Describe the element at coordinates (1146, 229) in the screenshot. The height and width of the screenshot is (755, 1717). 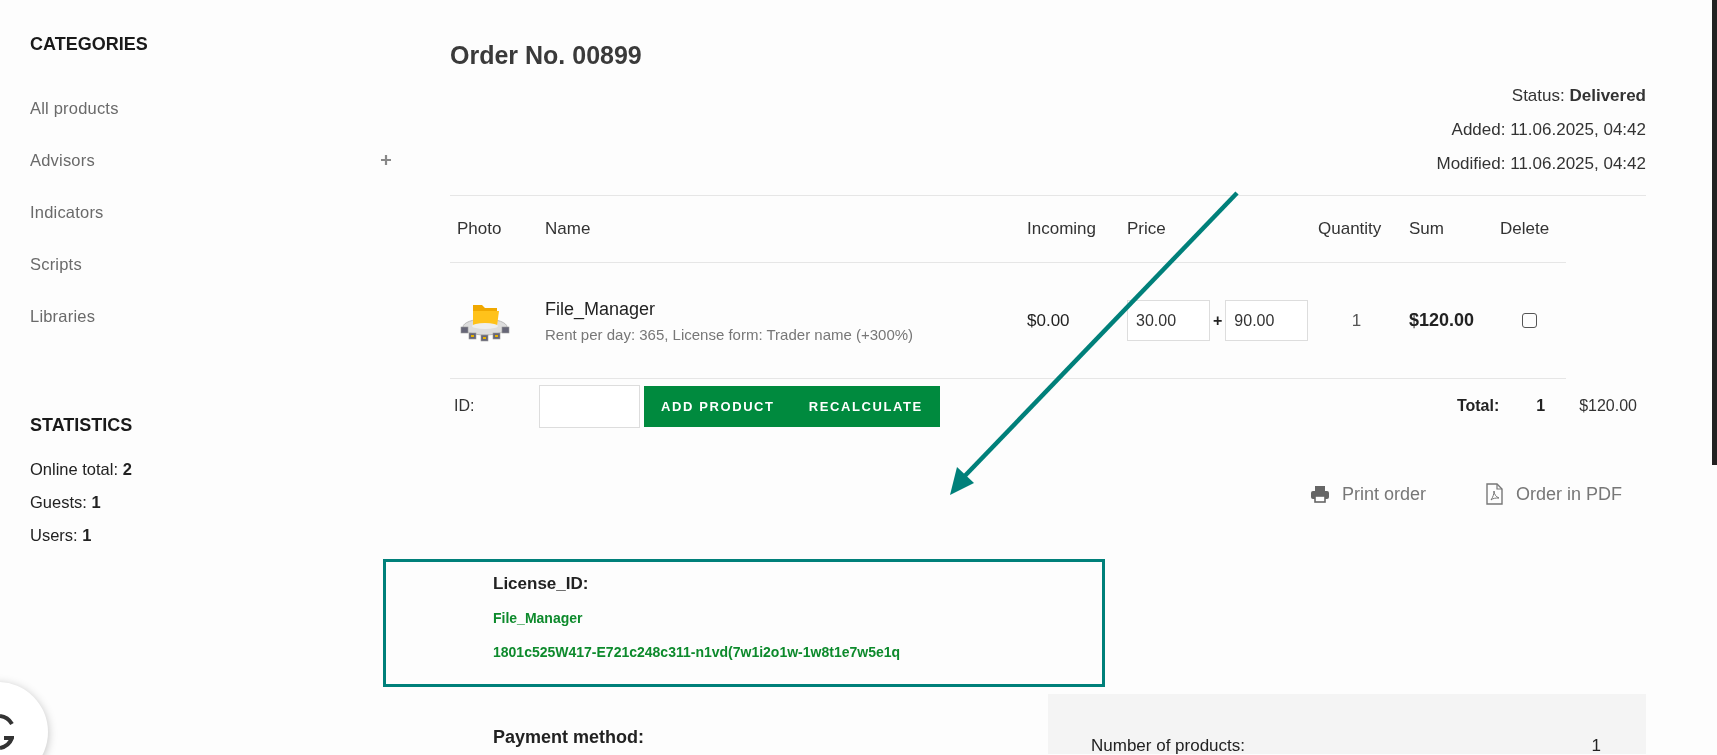
I see `column-header: Price` at that location.